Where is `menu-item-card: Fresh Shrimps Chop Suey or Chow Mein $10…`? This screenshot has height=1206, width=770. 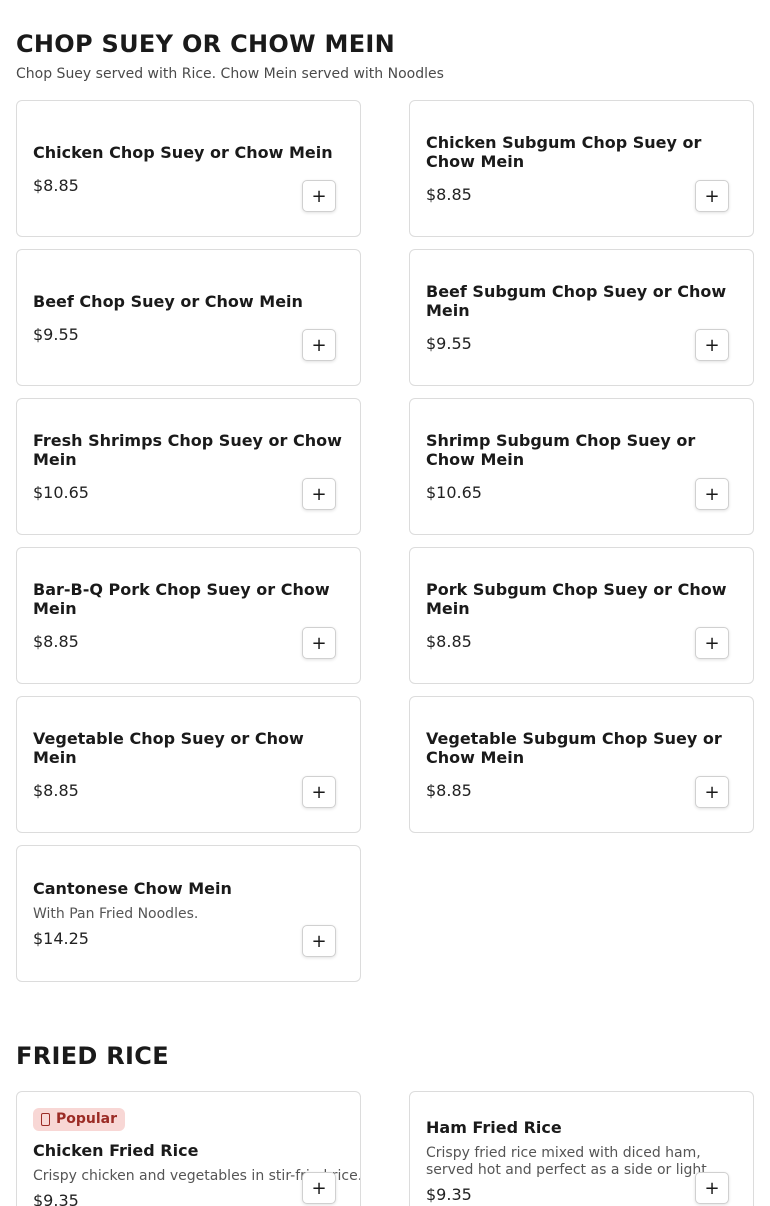
menu-item-card: Fresh Shrimps Chop Suey or Chow Mein $10… is located at coordinates (188, 466).